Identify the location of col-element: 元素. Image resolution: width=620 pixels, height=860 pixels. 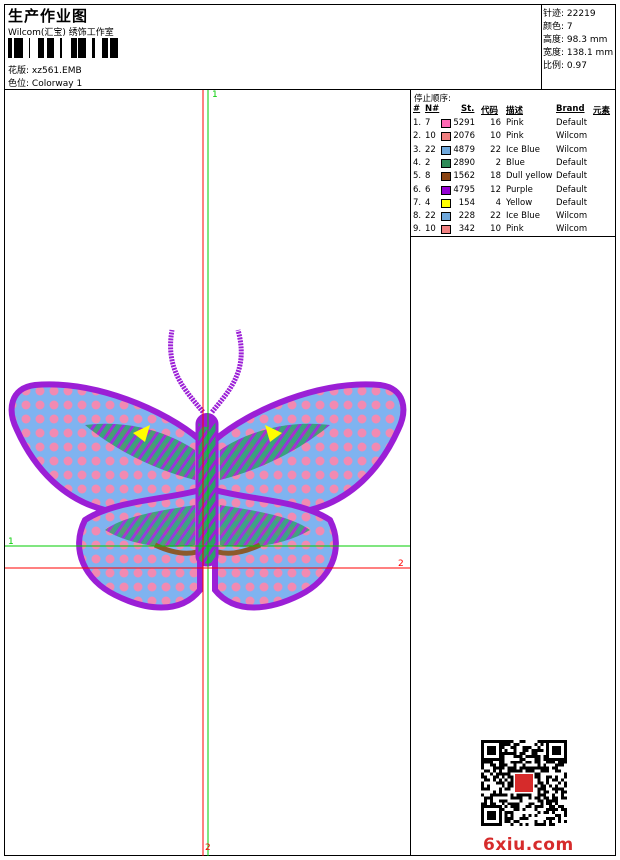
(602, 111).